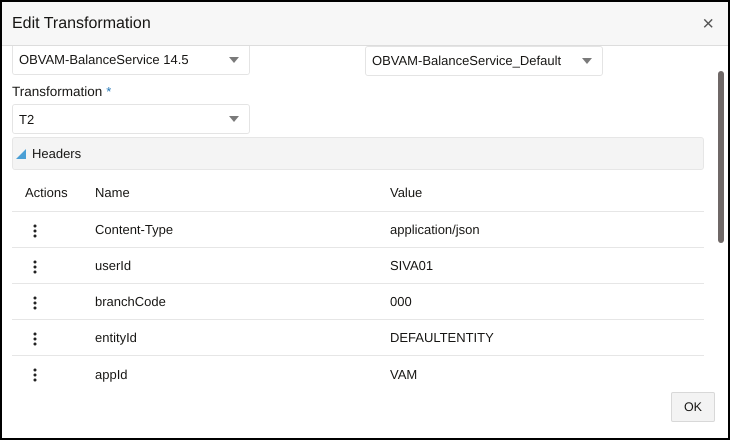 Image resolution: width=730 pixels, height=440 pixels. Describe the element at coordinates (131, 302) in the screenshot. I see `table-cell-text: branchCode` at that location.